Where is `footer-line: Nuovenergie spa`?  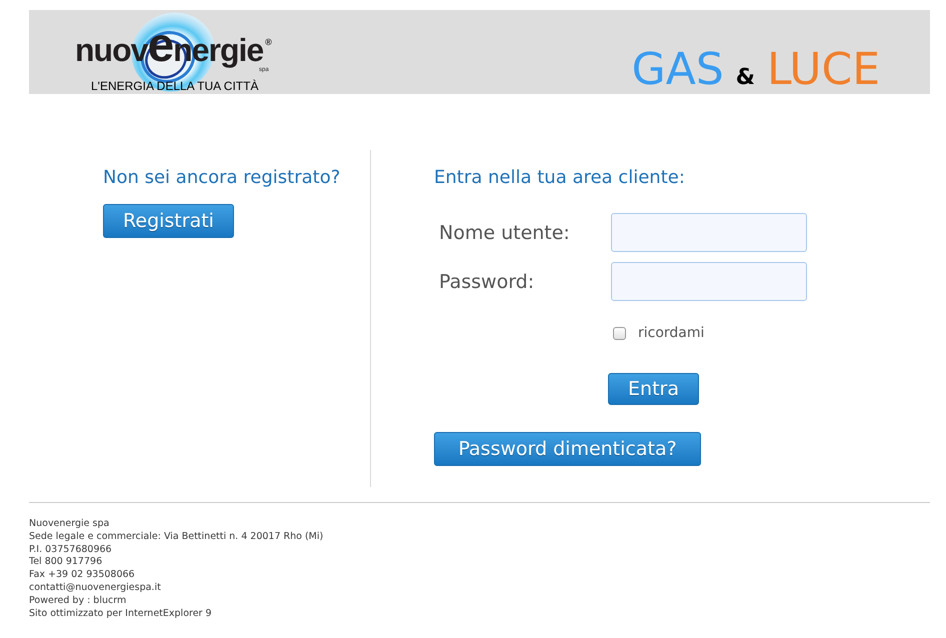 footer-line: Nuovenergie spa is located at coordinates (69, 524).